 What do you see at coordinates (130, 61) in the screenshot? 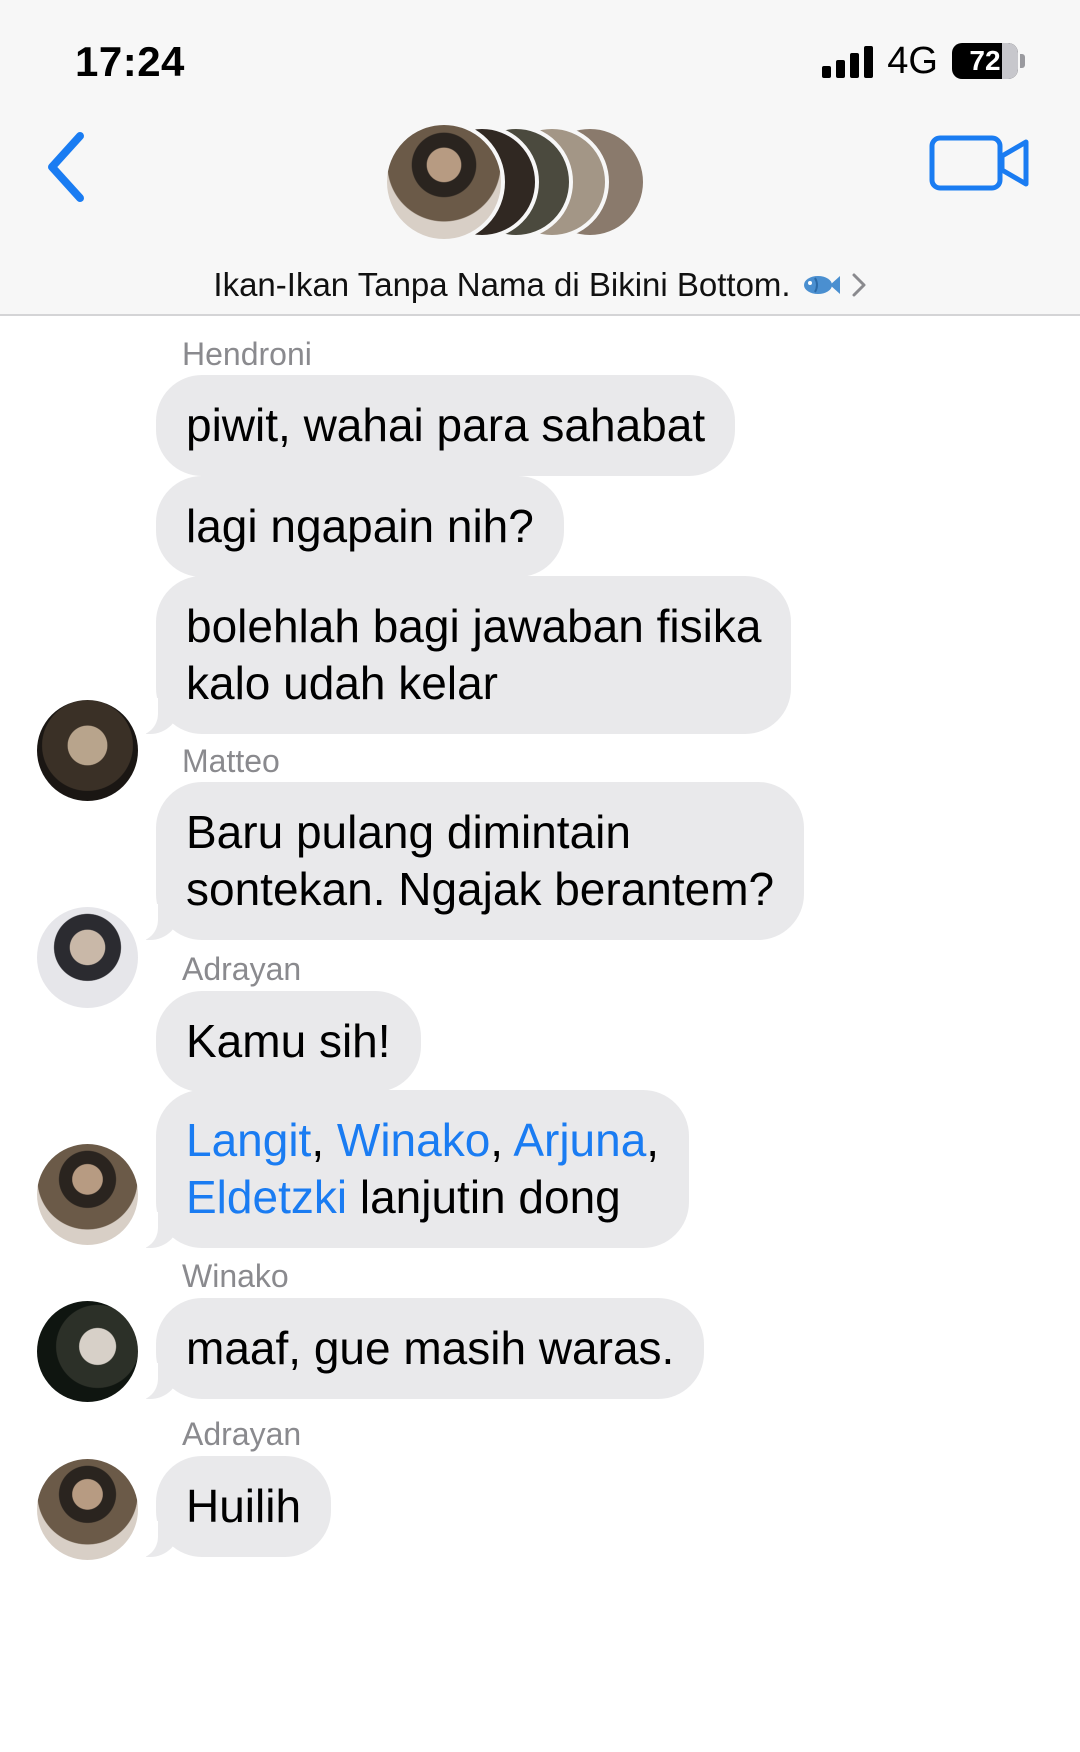
I see `status-time: 17:24` at bounding box center [130, 61].